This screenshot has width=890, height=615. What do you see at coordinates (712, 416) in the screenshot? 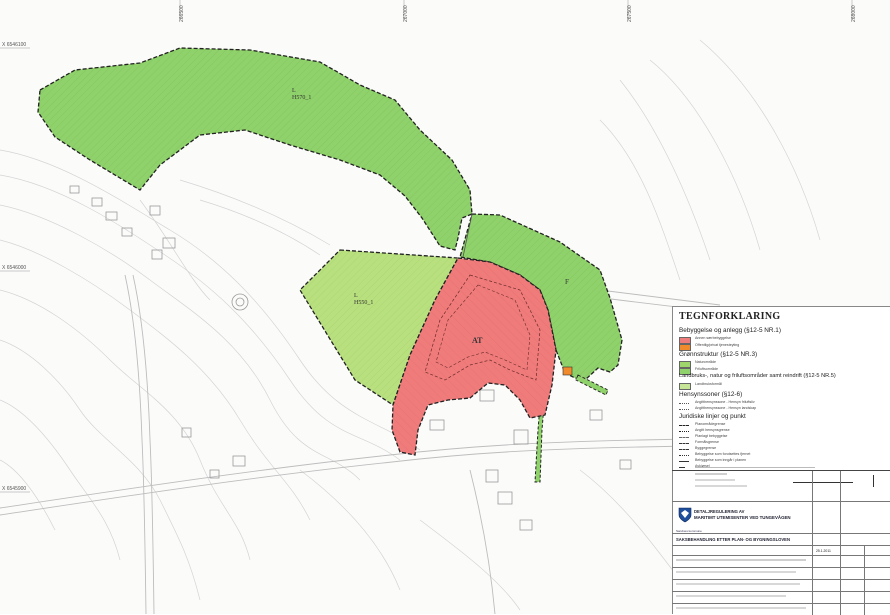
I see `legend-section-juridiske: Juridiske linjer og punkt` at bounding box center [712, 416].